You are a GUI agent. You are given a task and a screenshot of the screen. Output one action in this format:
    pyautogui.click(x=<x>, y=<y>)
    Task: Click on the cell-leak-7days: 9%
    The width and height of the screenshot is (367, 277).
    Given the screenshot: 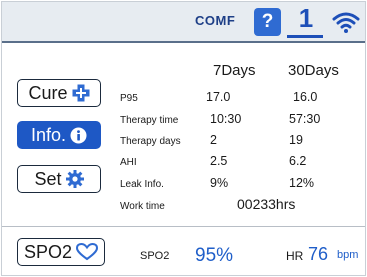 What is the action you would take?
    pyautogui.click(x=219, y=183)
    